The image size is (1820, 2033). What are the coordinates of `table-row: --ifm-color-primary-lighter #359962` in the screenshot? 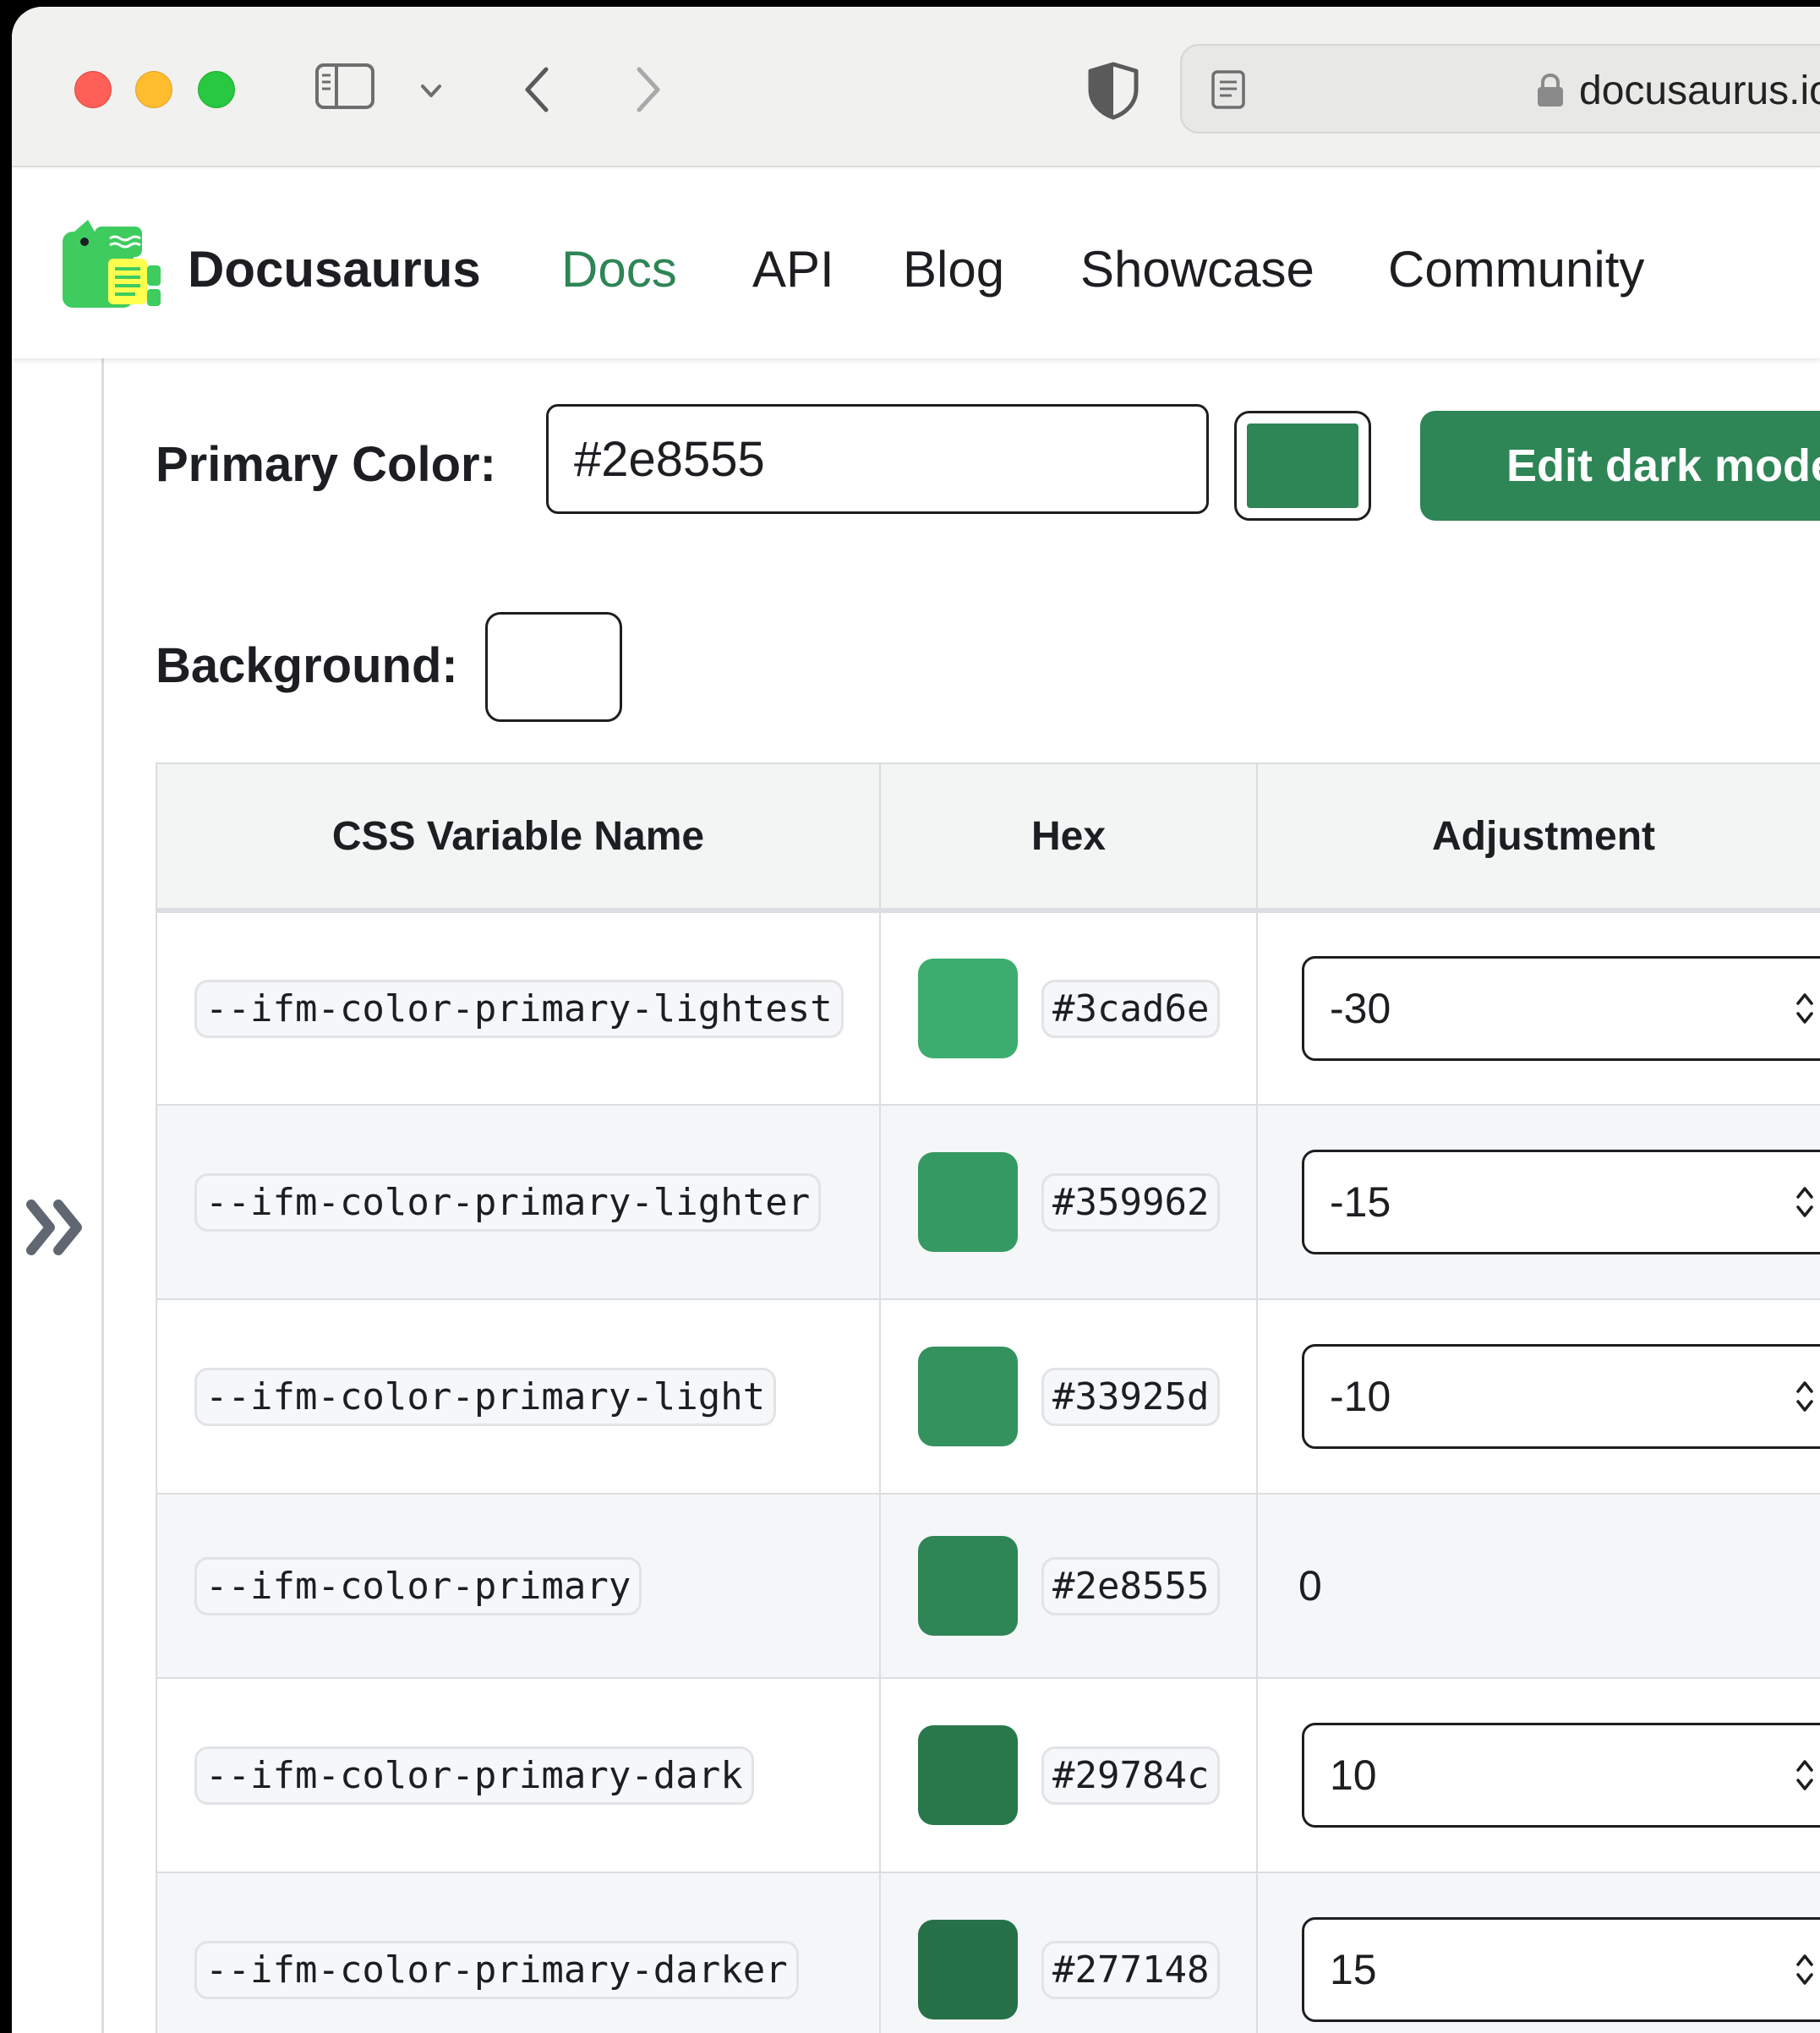 It's located at (988, 1202).